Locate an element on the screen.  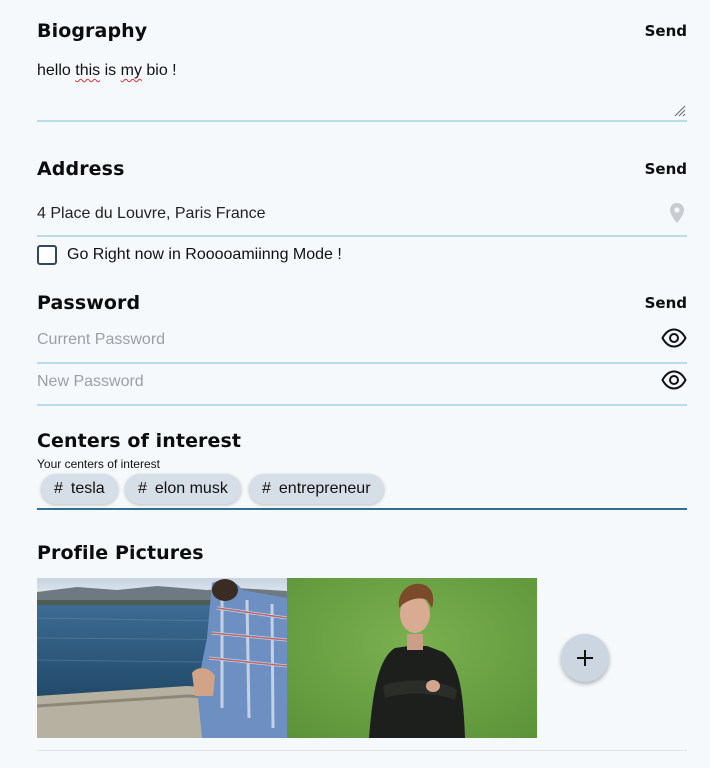
password-title: Password is located at coordinates (89, 303).